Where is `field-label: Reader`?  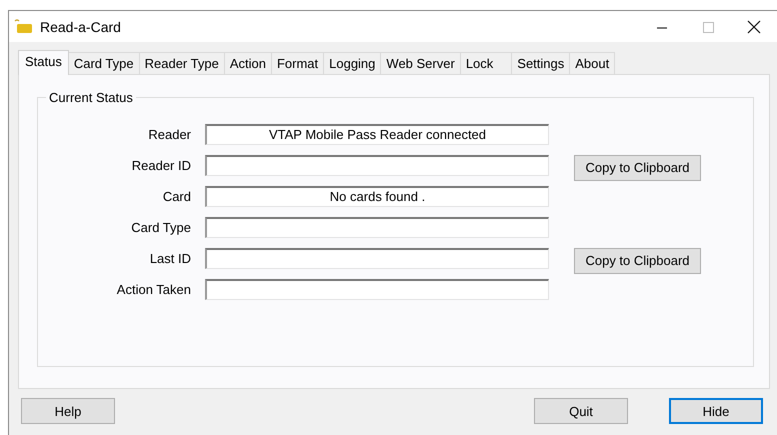 field-label: Reader is located at coordinates (169, 134).